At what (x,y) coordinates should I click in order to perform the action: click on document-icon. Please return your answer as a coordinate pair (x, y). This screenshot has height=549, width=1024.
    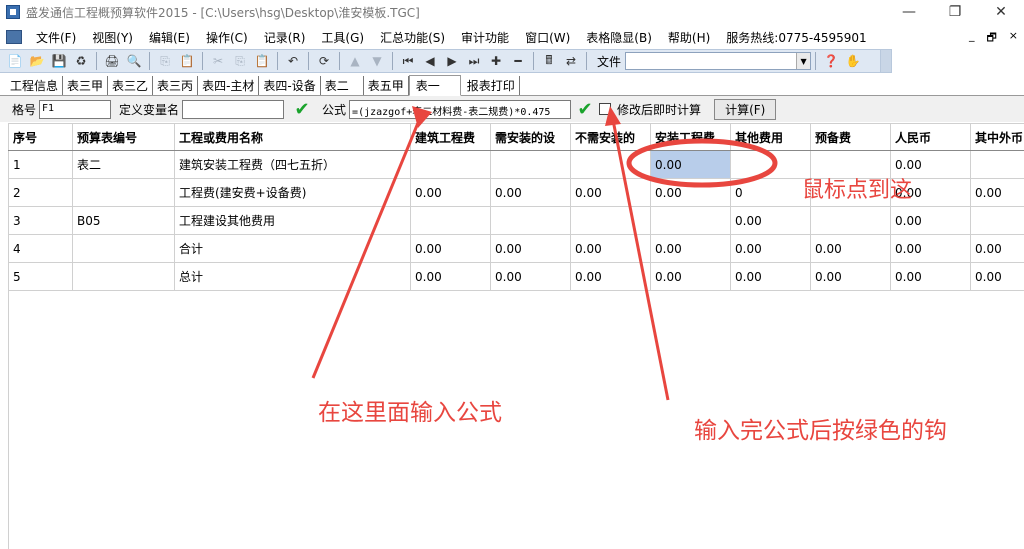
    Looking at the image, I should click on (14, 37).